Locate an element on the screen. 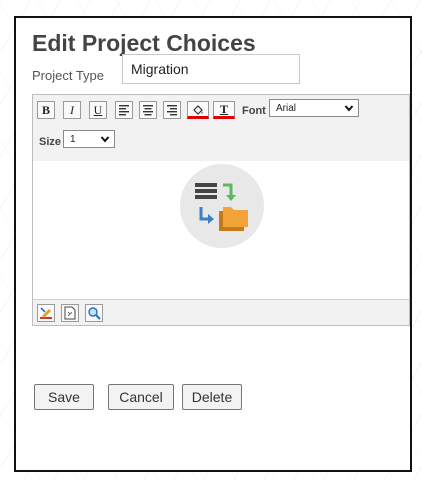 The height and width of the screenshot is (480, 422). edit-mode-button is located at coordinates (46, 313).